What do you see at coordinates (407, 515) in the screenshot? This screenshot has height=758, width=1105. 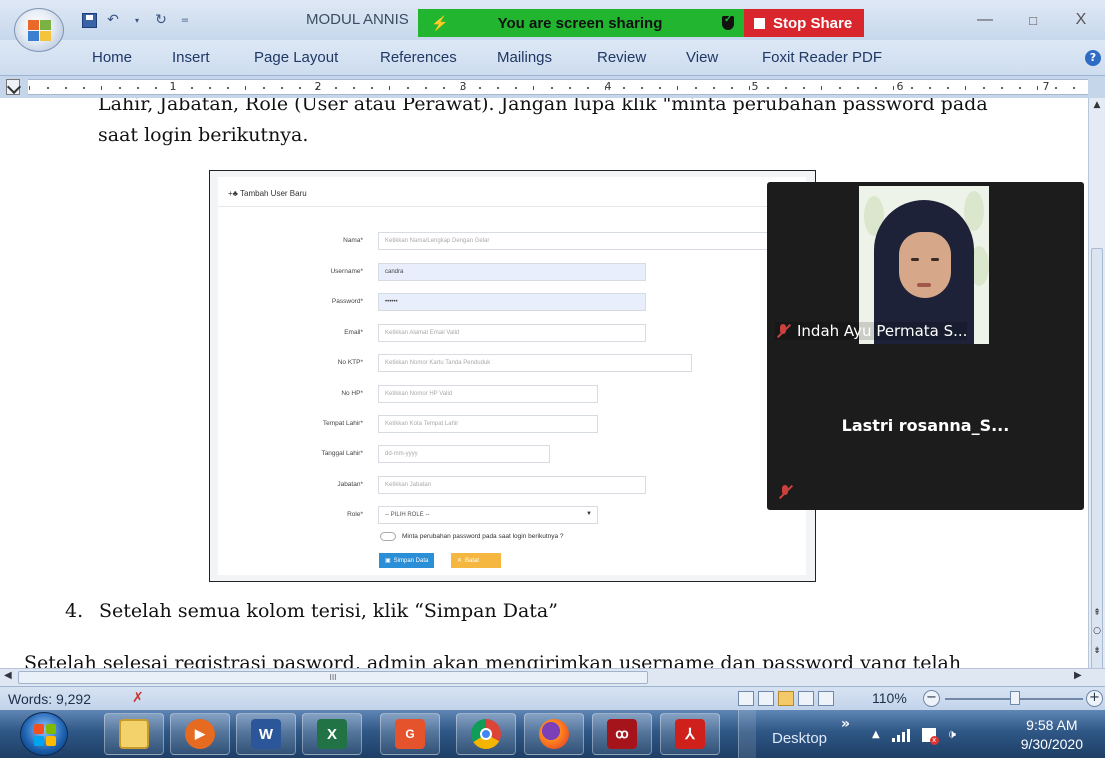 I see `role-select-value: -- PILIH ROLE --` at bounding box center [407, 515].